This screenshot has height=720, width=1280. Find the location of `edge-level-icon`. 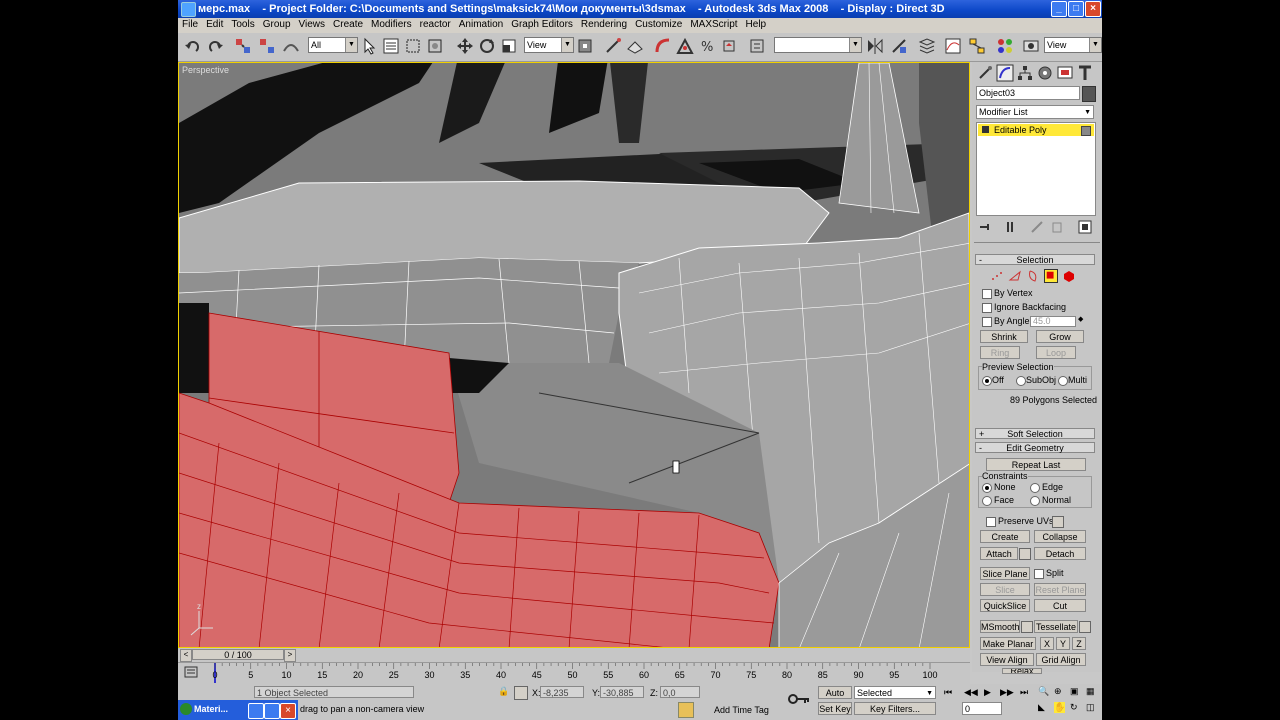

edge-level-icon is located at coordinates (1015, 276).